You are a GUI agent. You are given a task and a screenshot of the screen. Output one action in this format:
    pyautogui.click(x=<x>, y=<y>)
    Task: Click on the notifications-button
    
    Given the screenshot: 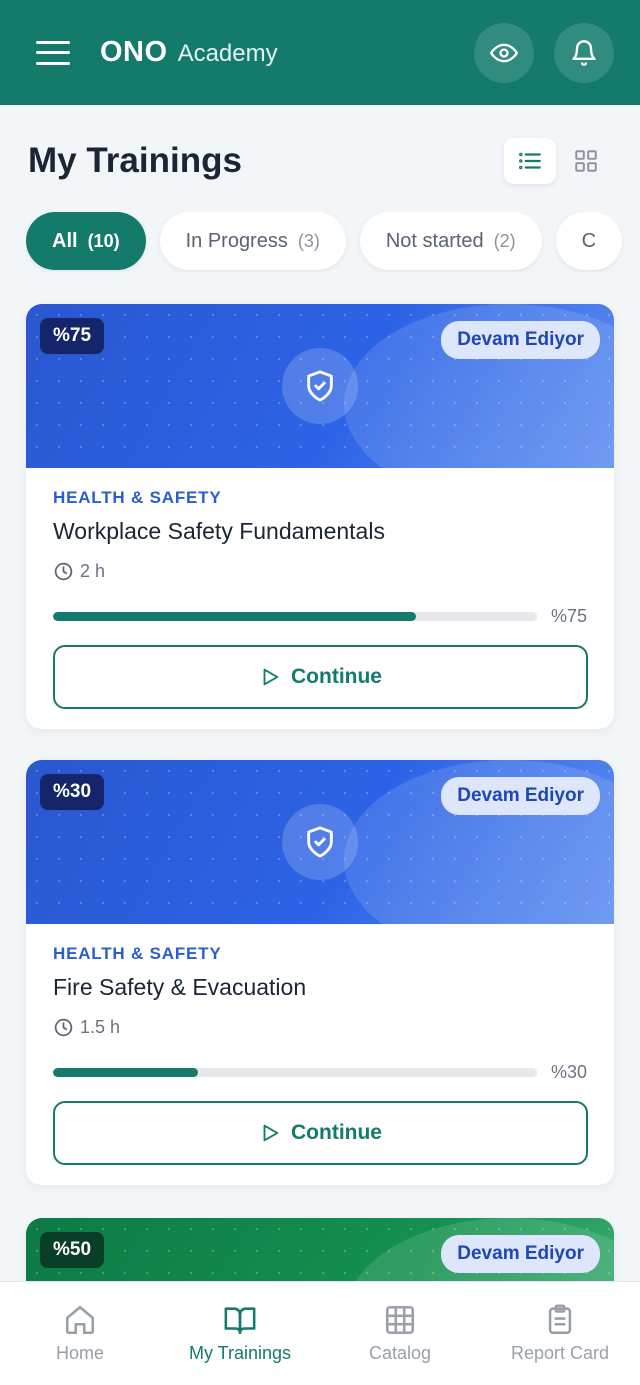 What is the action you would take?
    pyautogui.click(x=584, y=52)
    